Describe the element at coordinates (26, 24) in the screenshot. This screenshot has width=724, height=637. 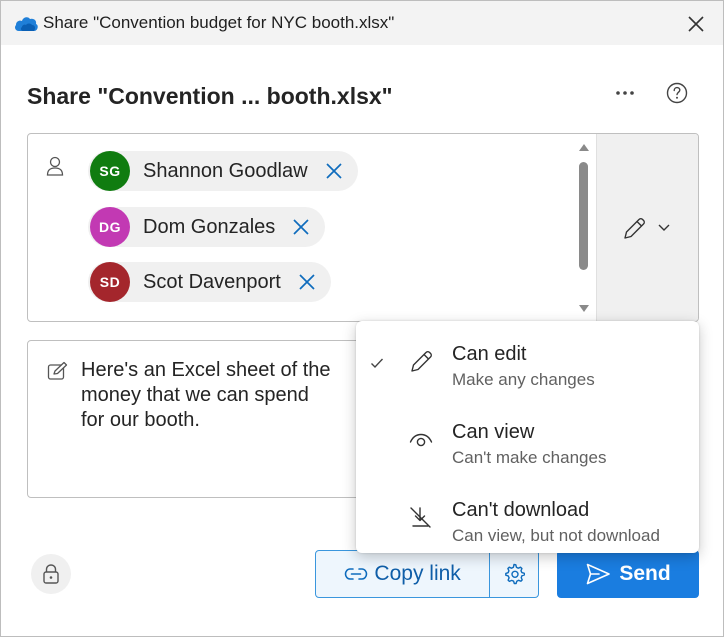
I see `onedrive-cloud-icon` at that location.